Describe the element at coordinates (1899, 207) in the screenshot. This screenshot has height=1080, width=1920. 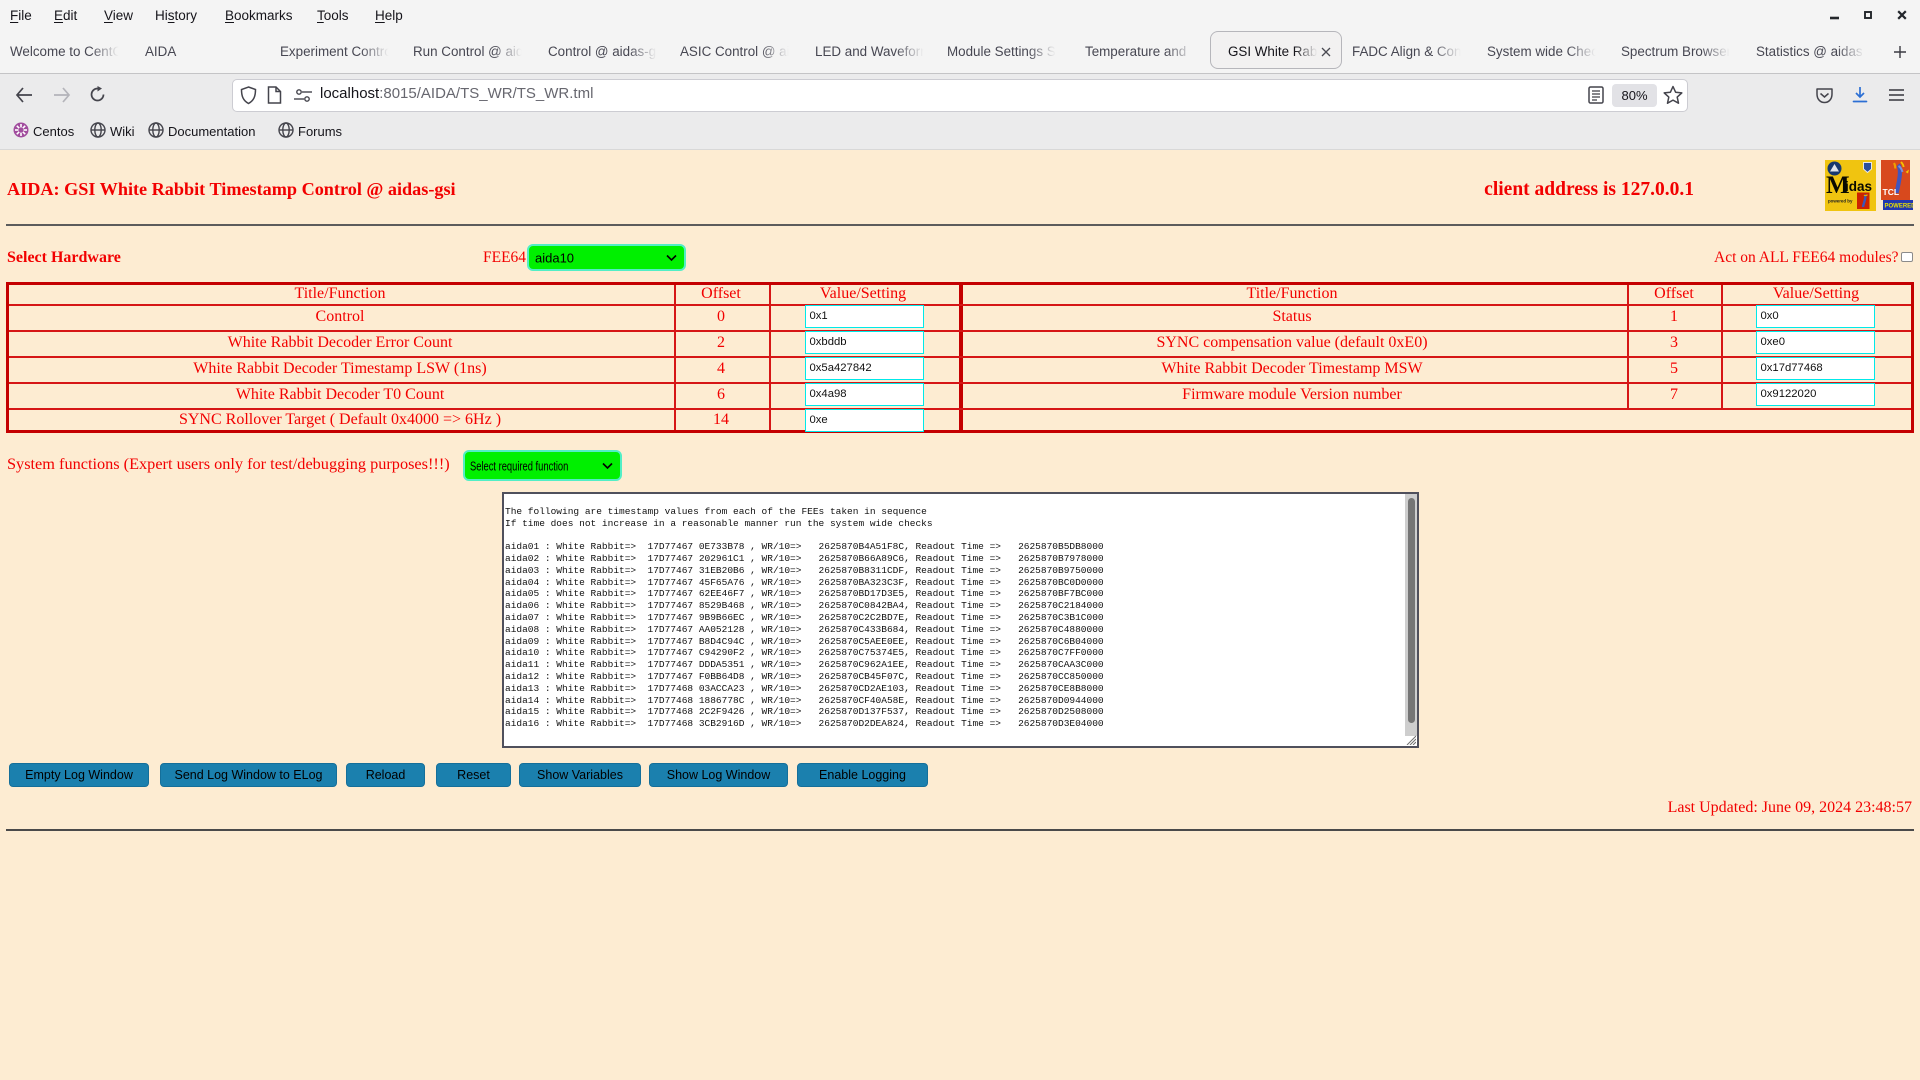
I see `svg-text: POWERED` at that location.